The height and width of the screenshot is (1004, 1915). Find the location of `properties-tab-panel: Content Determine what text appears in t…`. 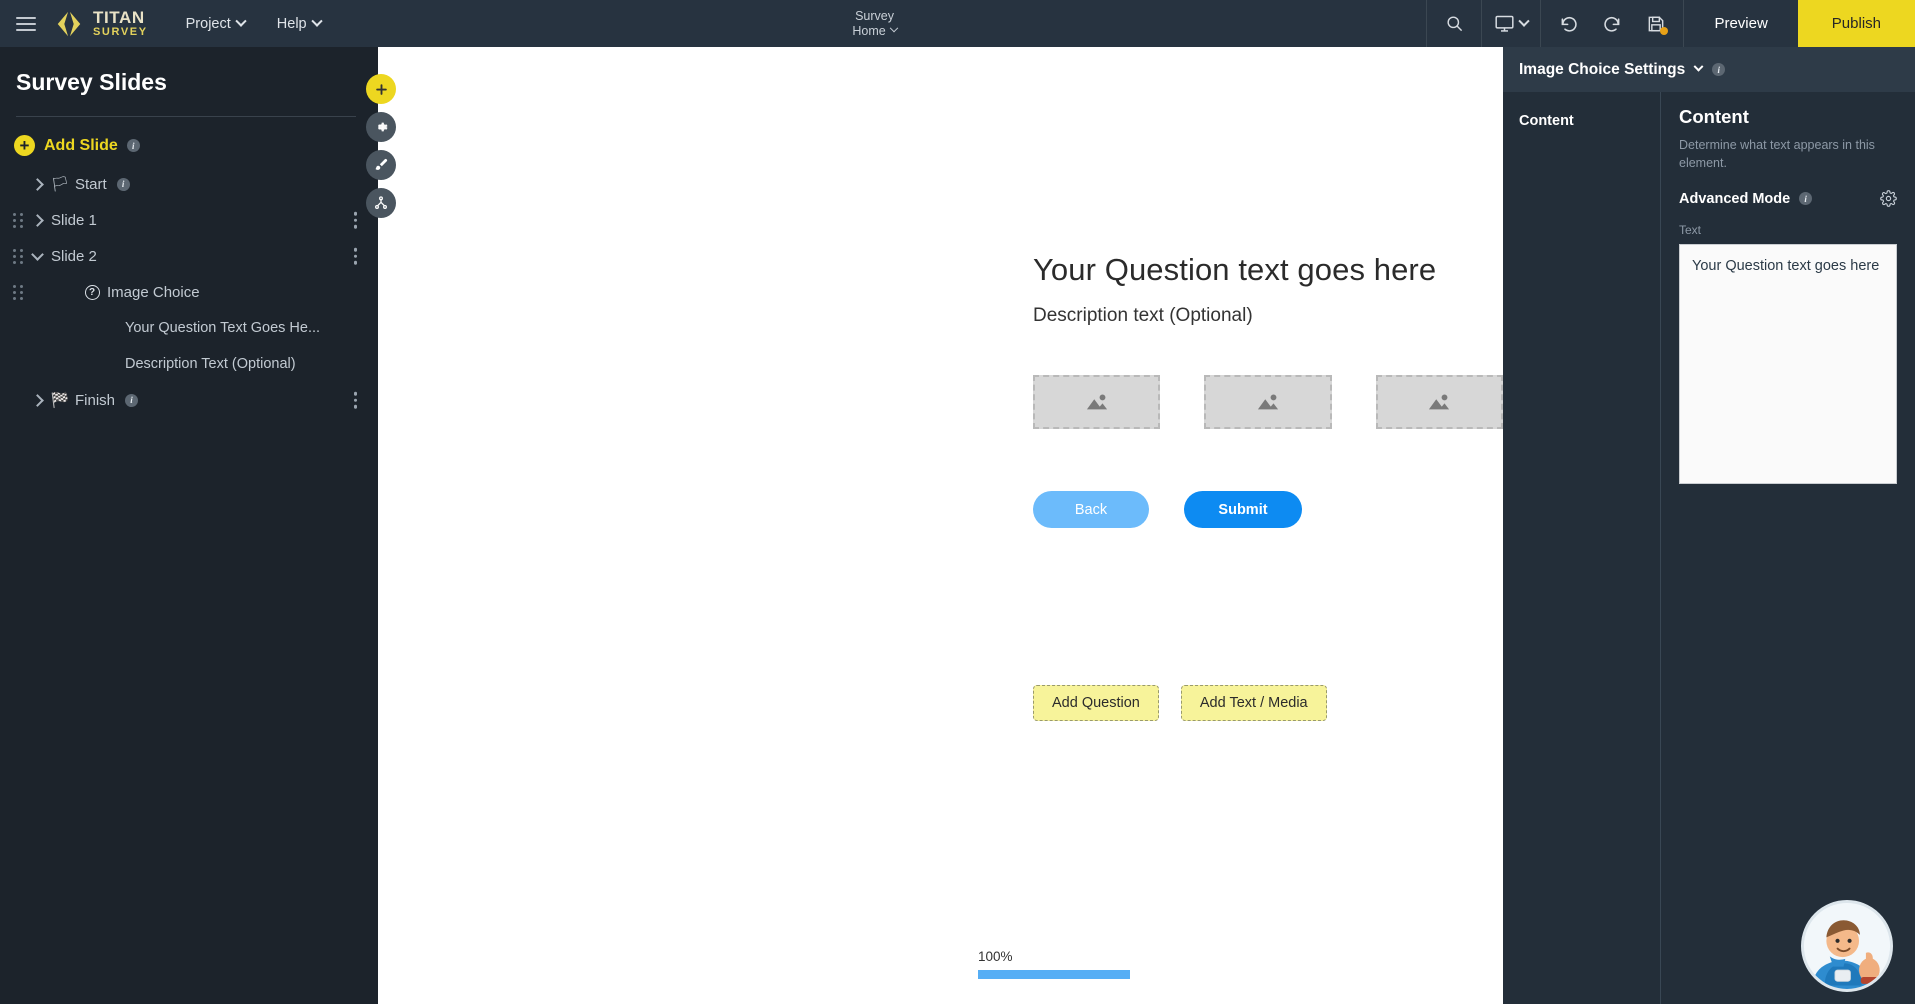

properties-tab-panel: Content Determine what text appears in t… is located at coordinates (1788, 548).